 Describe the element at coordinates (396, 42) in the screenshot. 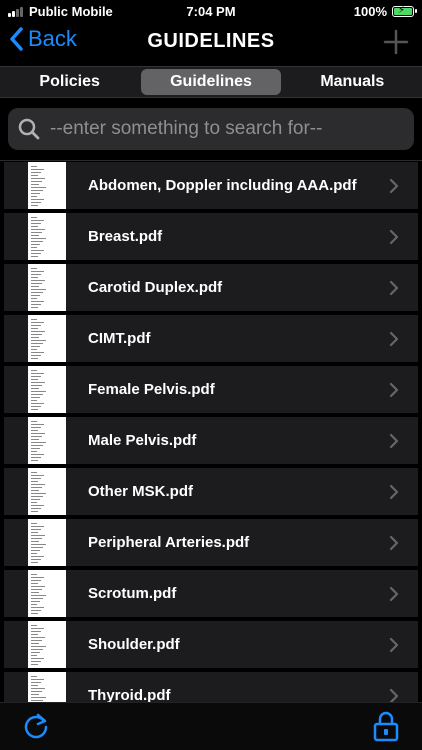

I see `add-icon` at that location.